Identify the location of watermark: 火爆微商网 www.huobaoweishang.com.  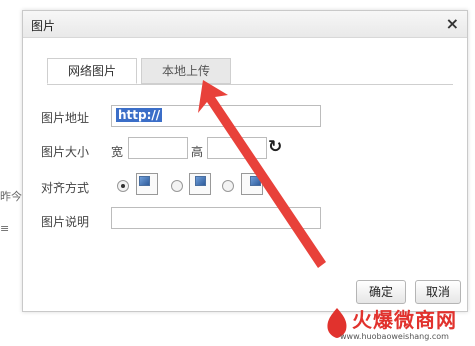
(397, 326).